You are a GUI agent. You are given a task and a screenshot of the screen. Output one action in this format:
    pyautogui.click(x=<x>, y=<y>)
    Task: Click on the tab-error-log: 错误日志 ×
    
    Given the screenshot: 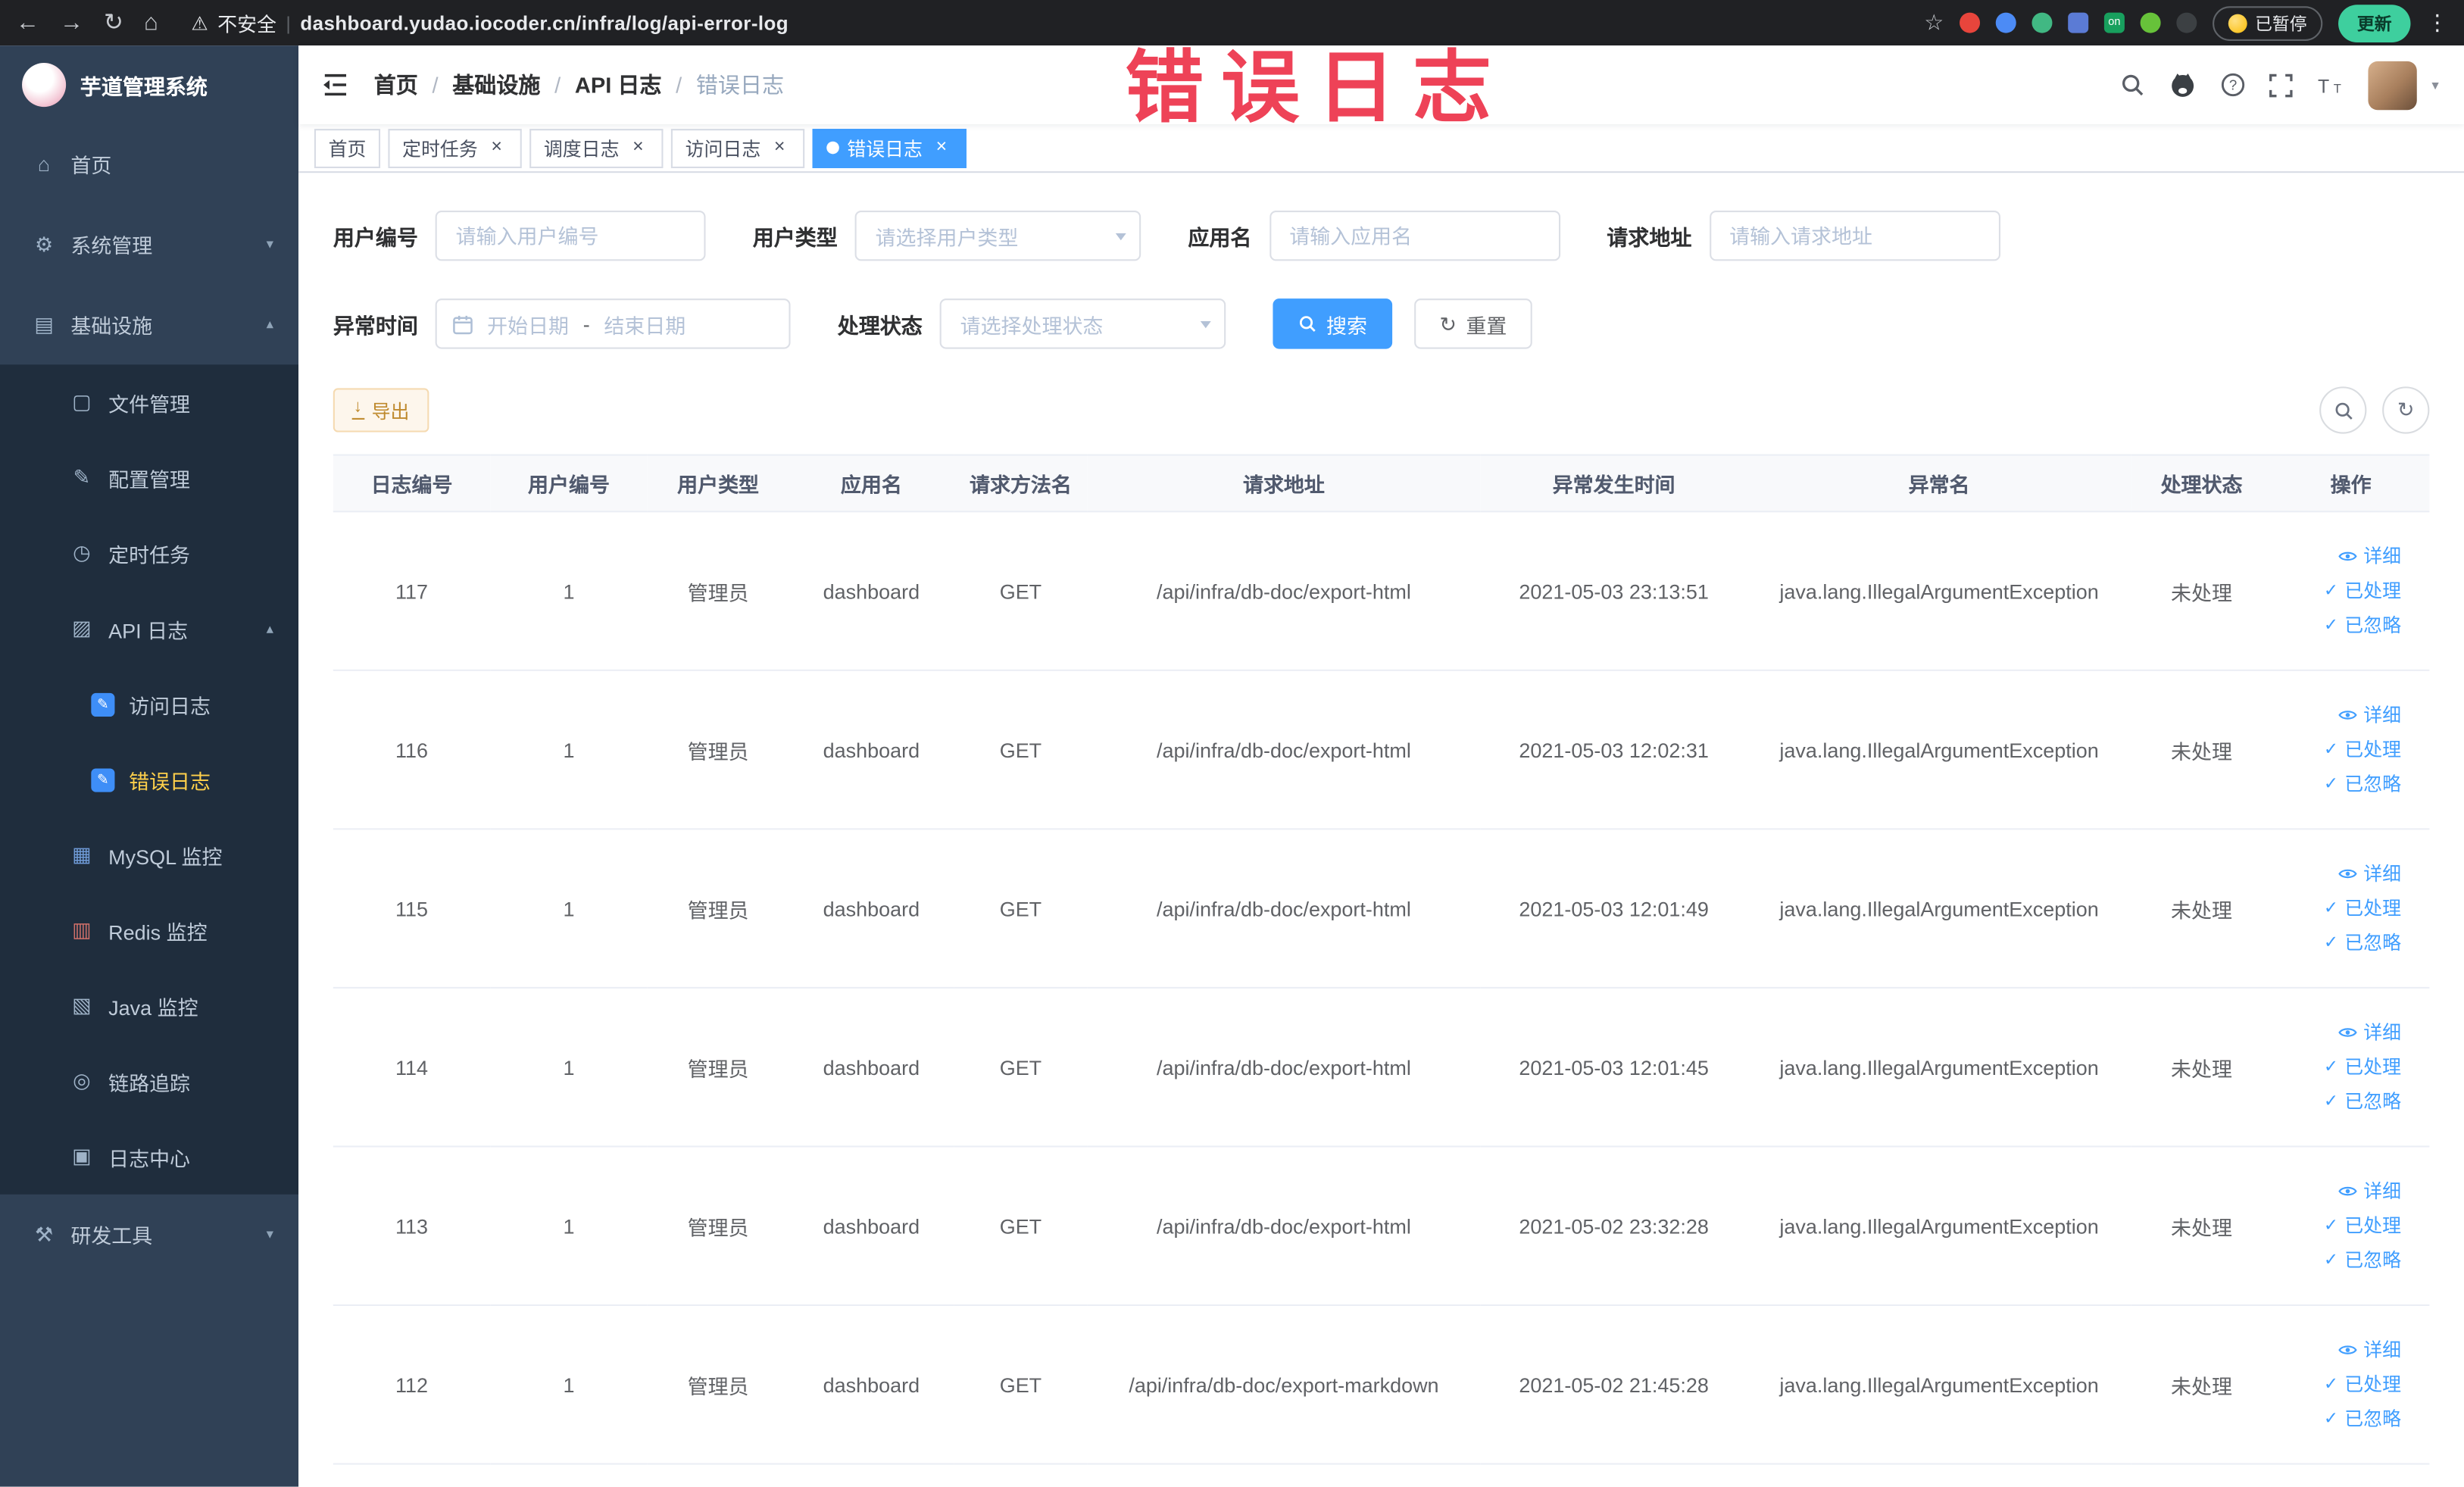 What is the action you would take?
    pyautogui.click(x=889, y=147)
    